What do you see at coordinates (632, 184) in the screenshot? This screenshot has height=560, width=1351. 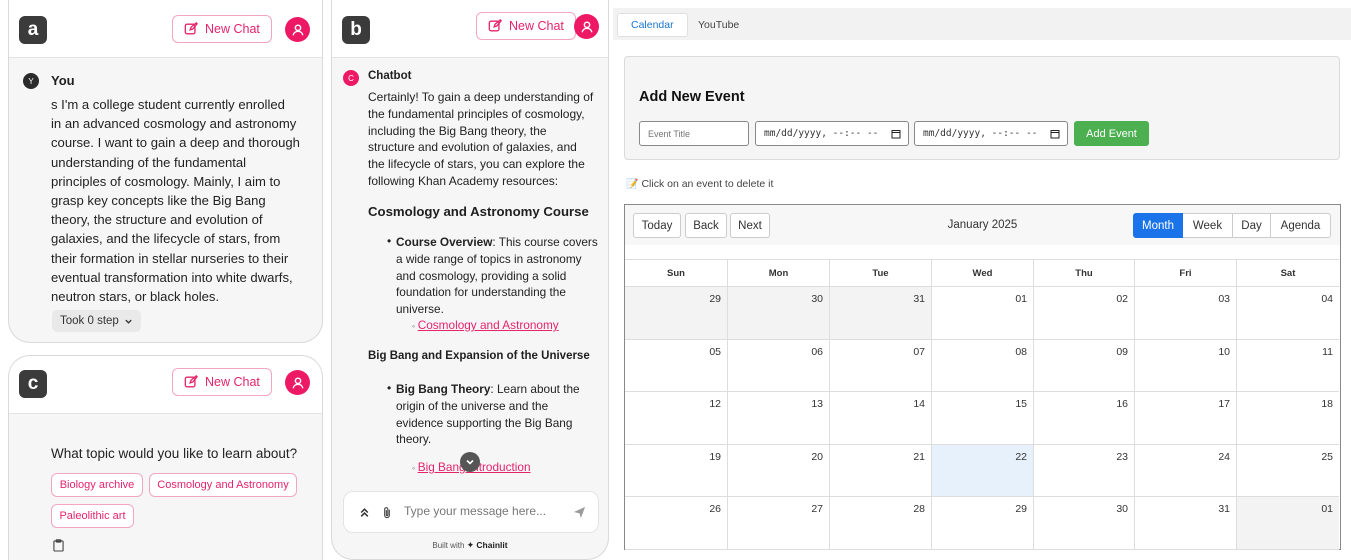 I see `memo-icon: 📝` at bounding box center [632, 184].